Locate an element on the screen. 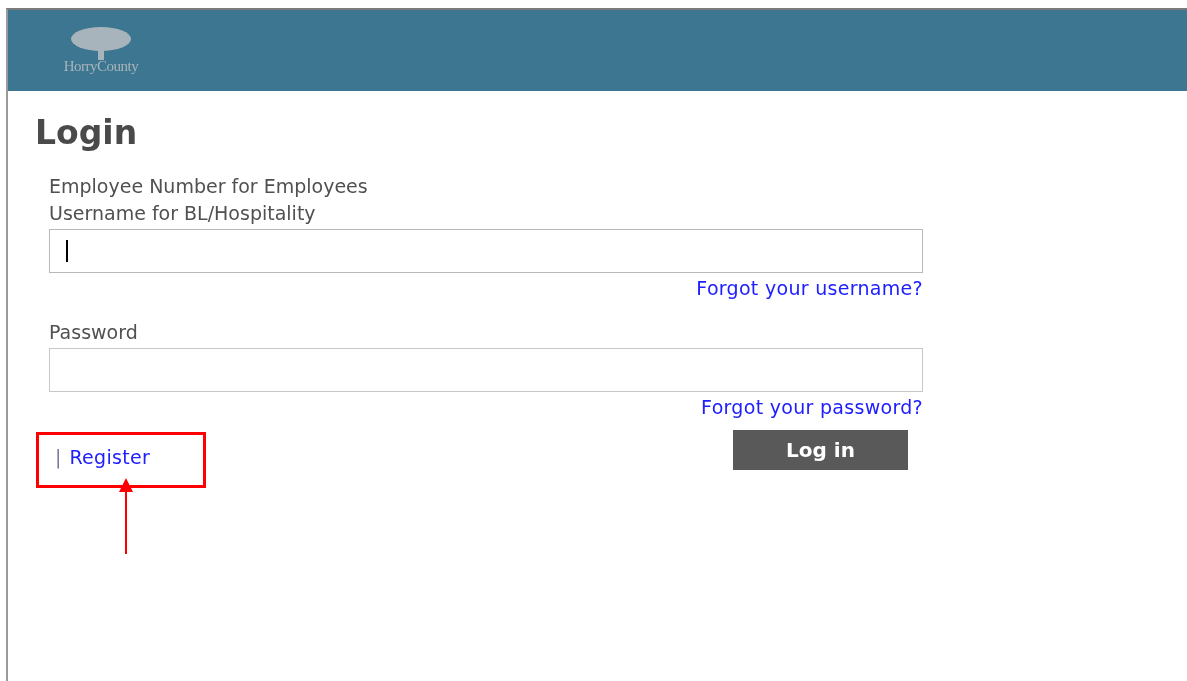 The height and width of the screenshot is (681, 1187). field-label: Password is located at coordinates (94, 332).